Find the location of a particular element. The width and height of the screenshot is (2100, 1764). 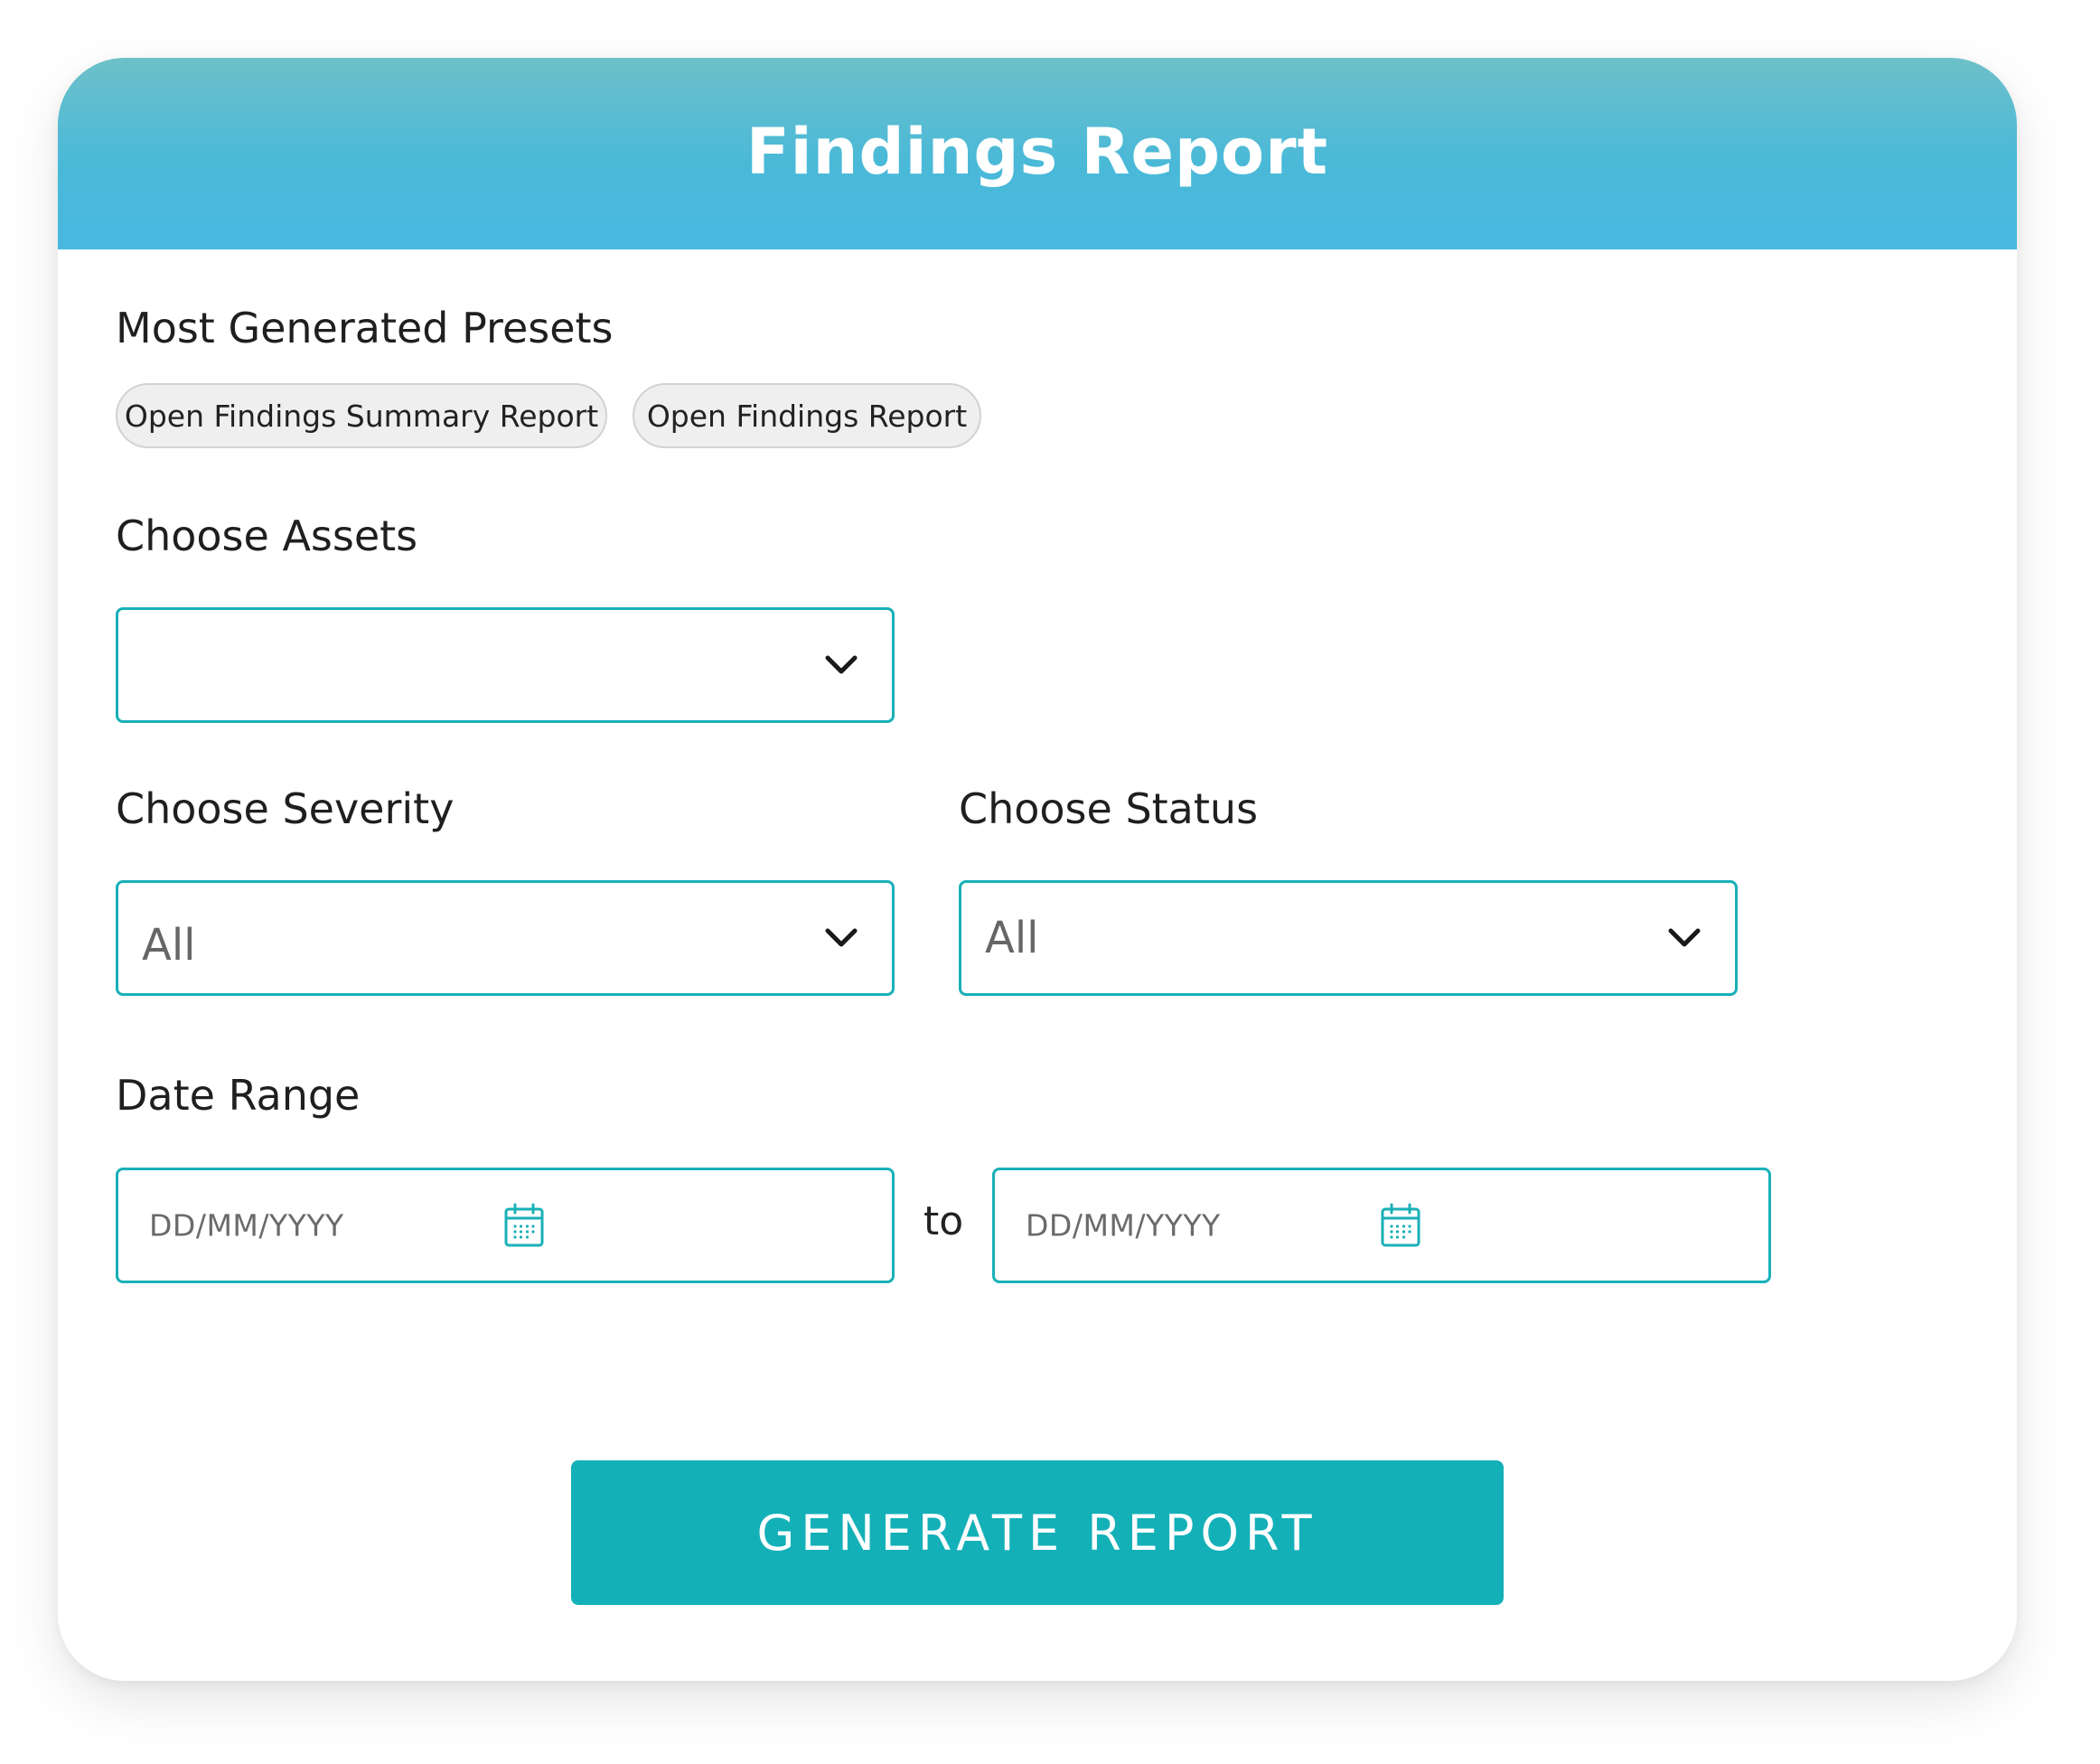

preset-chip-summary: Open Findings Summary Report is located at coordinates (361, 415).